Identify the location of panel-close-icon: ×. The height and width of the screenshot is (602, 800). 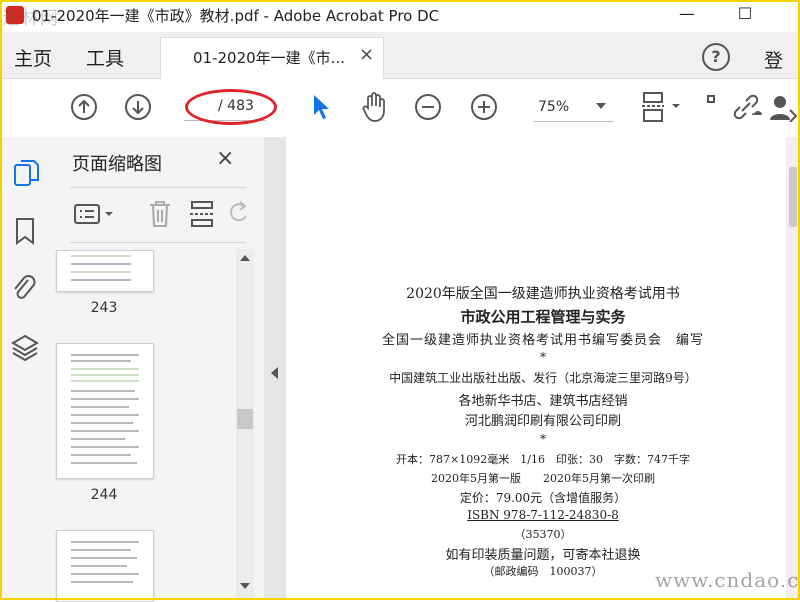
(225, 158).